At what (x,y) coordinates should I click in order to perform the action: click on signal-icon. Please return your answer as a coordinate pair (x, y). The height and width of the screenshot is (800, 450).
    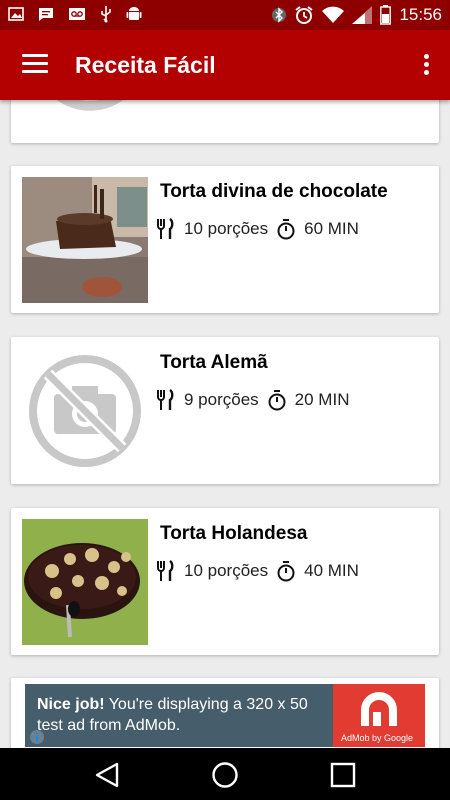
    Looking at the image, I should click on (362, 15).